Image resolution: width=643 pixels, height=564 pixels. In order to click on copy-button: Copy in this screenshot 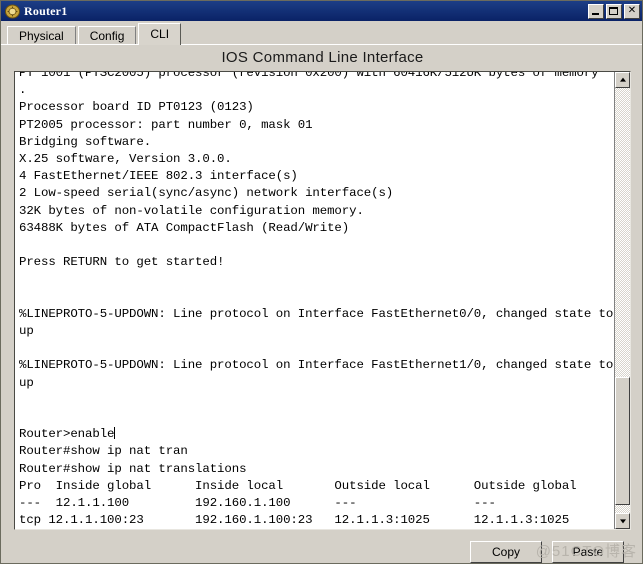, I will do `click(506, 552)`.